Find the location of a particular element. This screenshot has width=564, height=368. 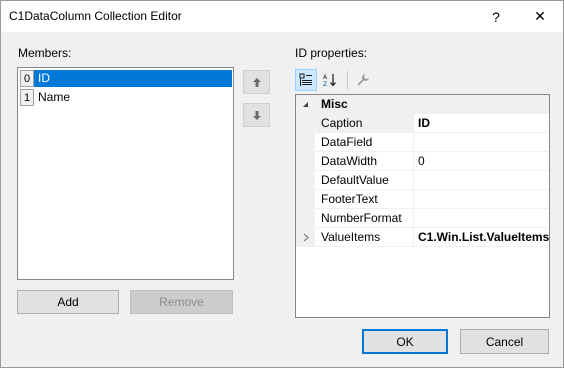

property-value: C1.Win.List.ValueItems is located at coordinates (483, 237).